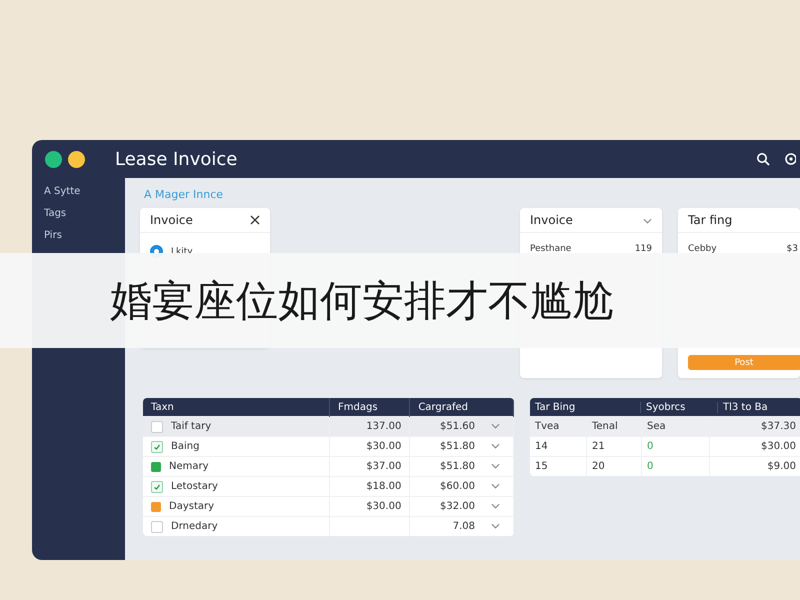 Image resolution: width=800 pixels, height=600 pixels. Describe the element at coordinates (755, 426) in the screenshot. I see `subheader-cell: $37.30` at that location.